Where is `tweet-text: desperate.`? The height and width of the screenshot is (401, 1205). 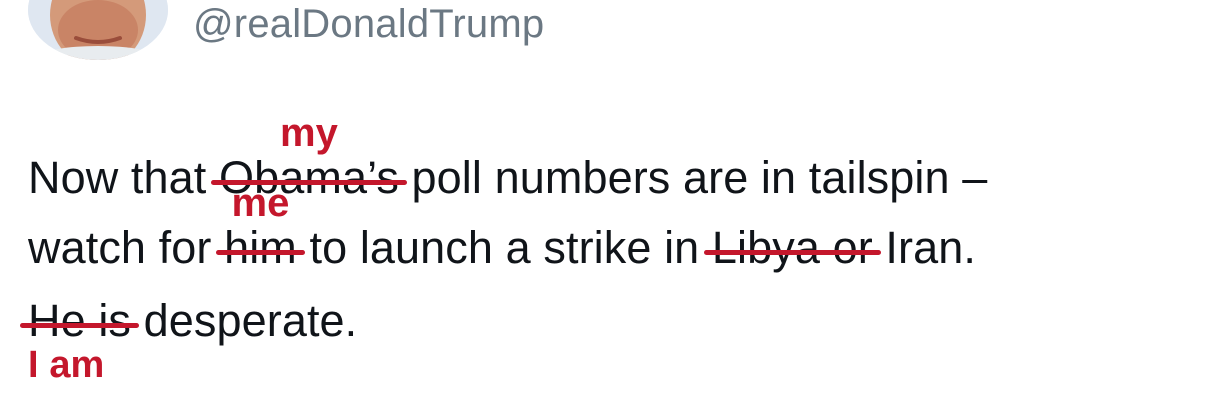 tweet-text: desperate. is located at coordinates (244, 320).